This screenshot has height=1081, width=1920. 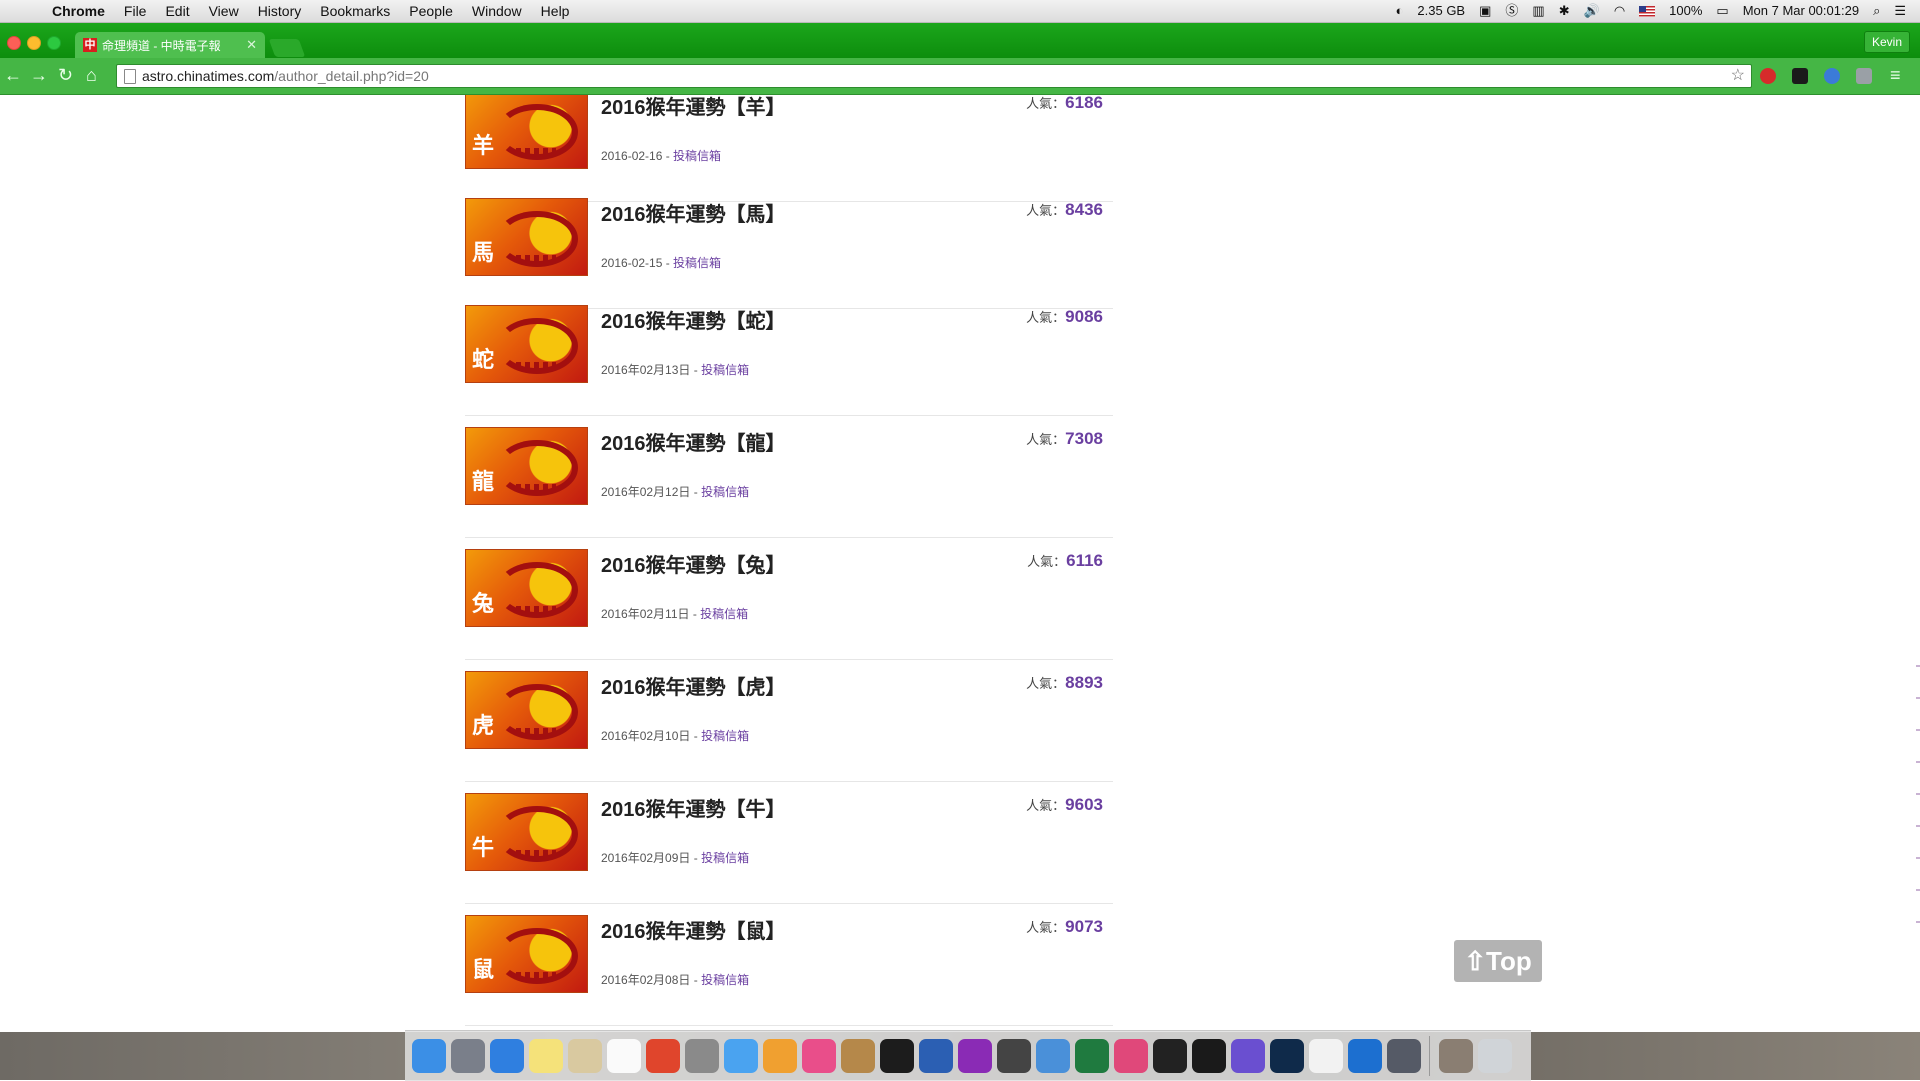 I want to click on preview-icon, so click(x=585, y=1056).